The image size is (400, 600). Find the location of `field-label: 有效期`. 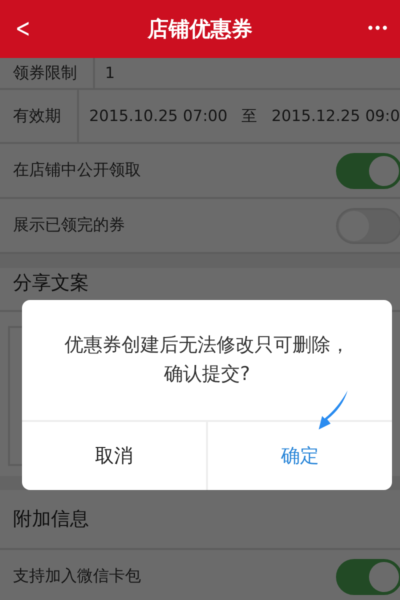

field-label: 有效期 is located at coordinates (40, 116).